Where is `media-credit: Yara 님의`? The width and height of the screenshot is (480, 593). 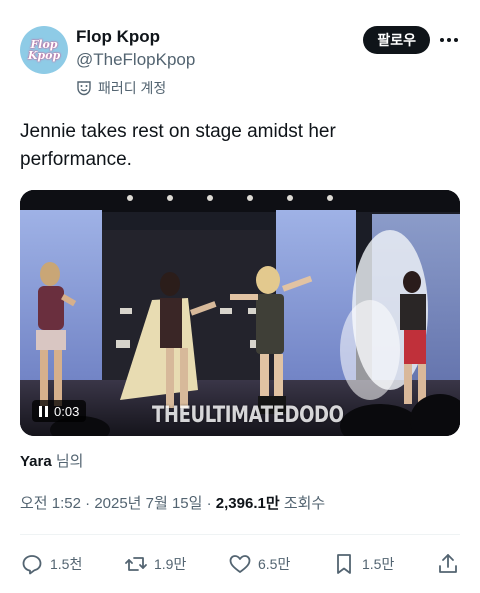
media-credit: Yara 님의 is located at coordinates (51, 460).